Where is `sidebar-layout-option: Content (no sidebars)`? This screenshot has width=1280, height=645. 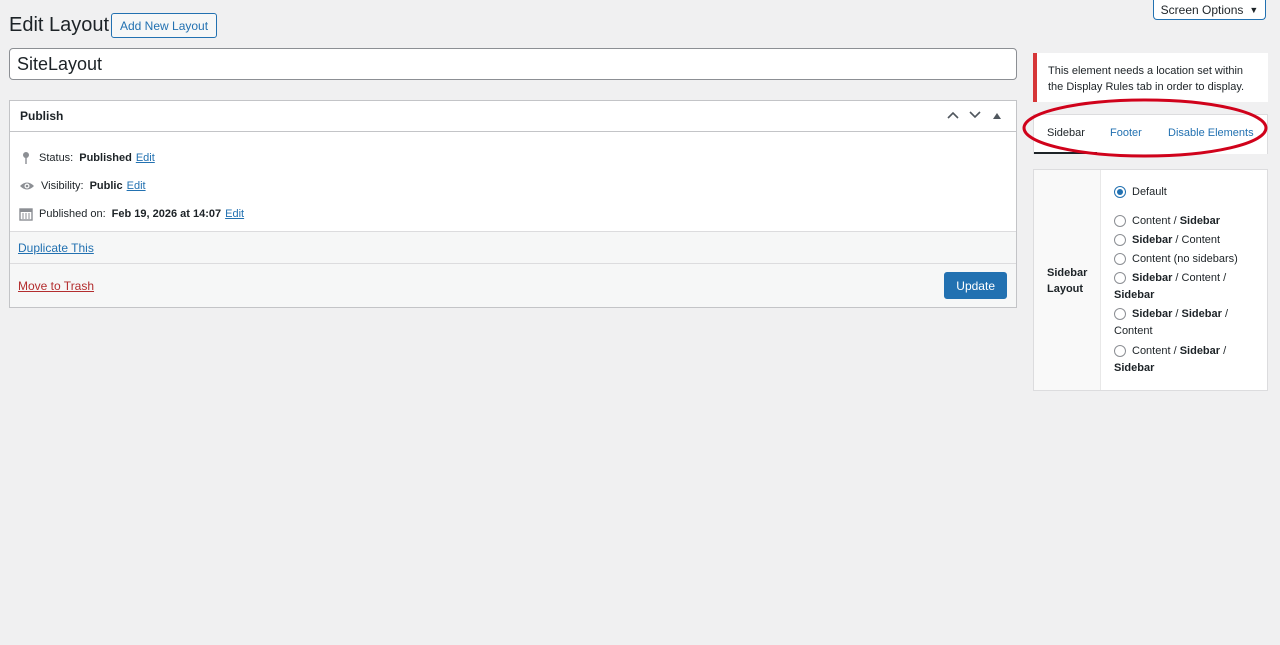
sidebar-layout-option: Content (no sidebars) is located at coordinates (1189, 259).